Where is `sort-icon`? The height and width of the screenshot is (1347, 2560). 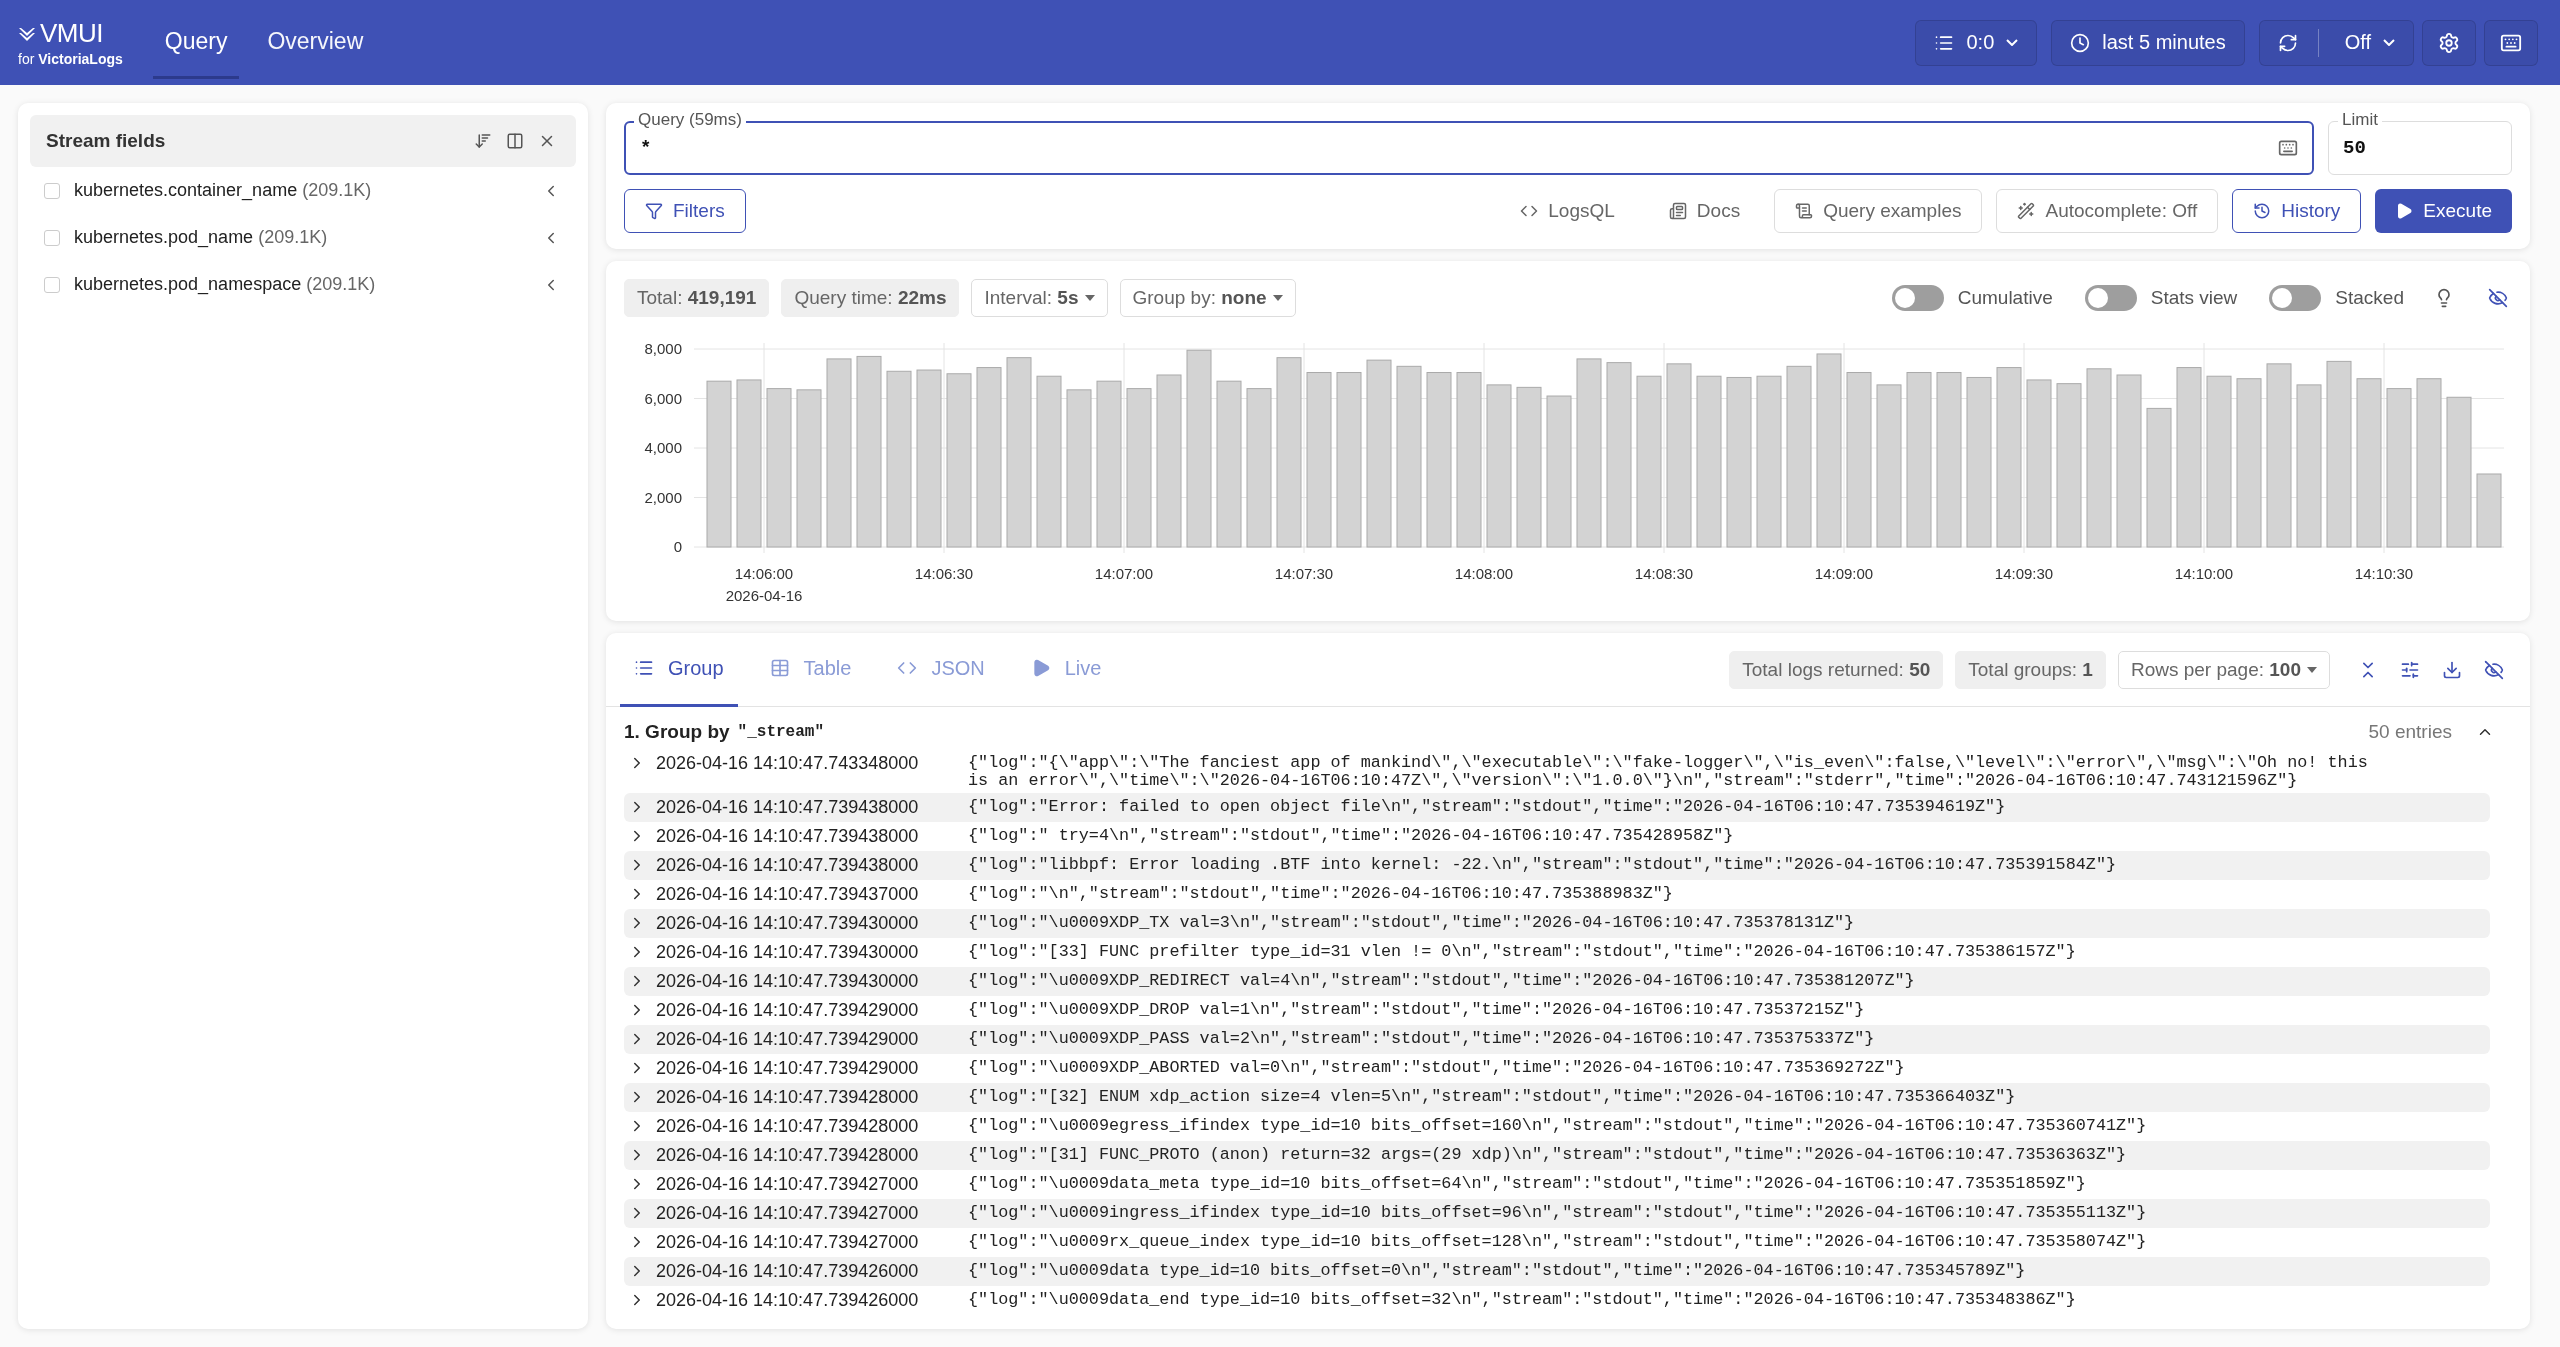
sort-icon is located at coordinates (483, 141).